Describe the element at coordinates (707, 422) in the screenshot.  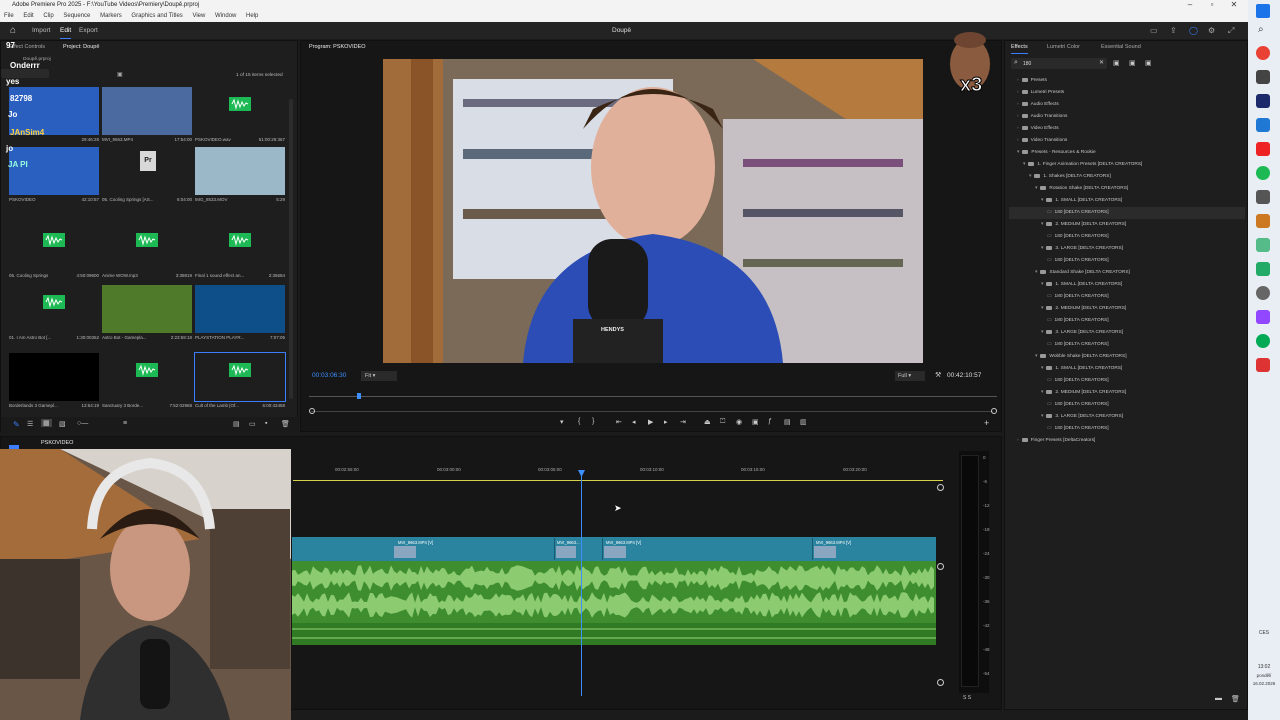
I see `lift-icon: ⏏` at that location.